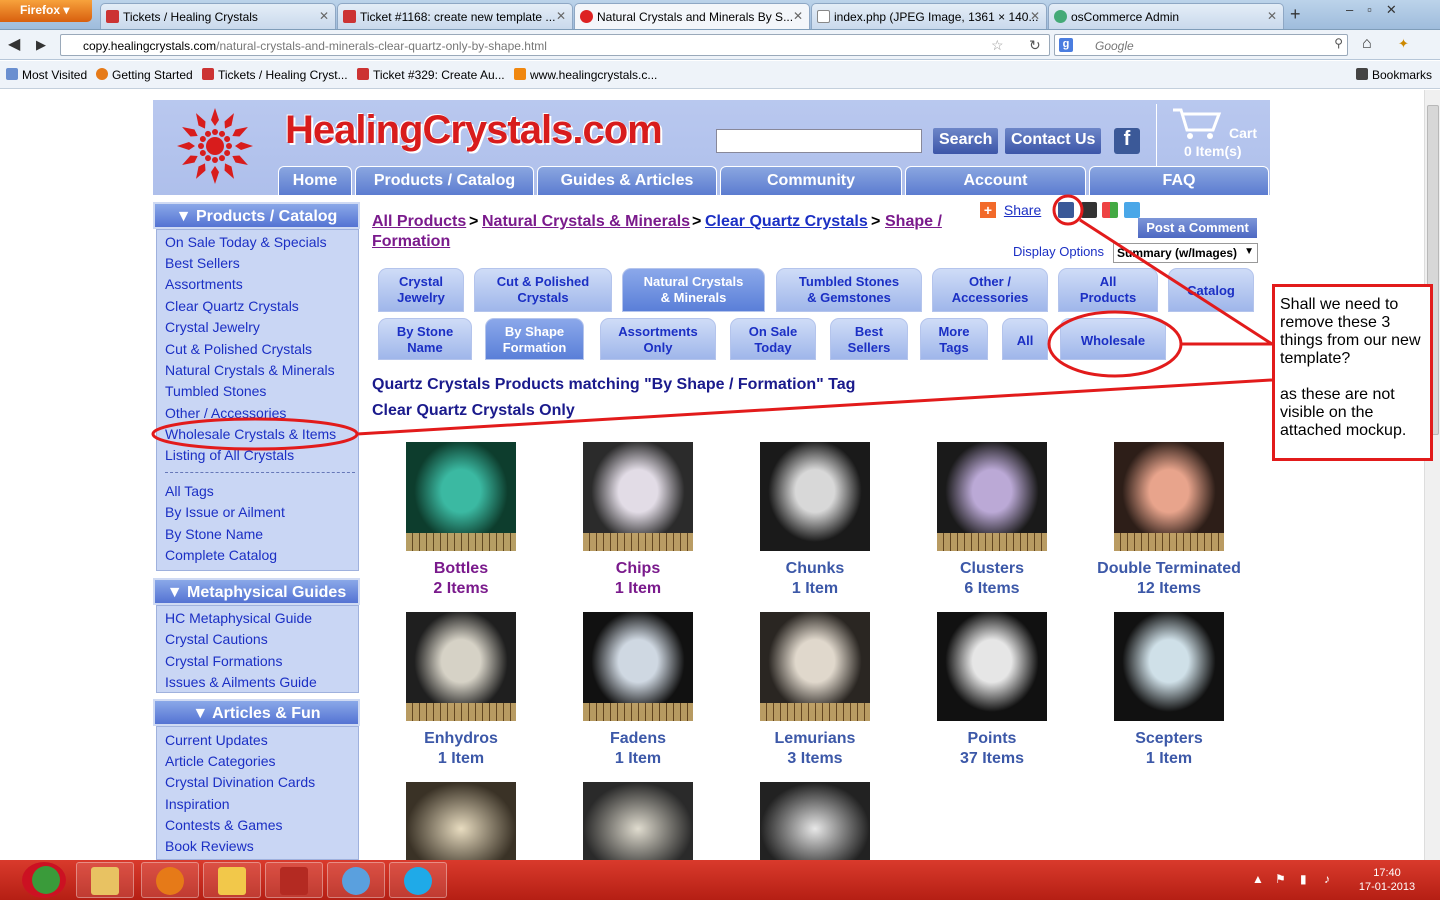 This screenshot has width=1440, height=900. What do you see at coordinates (256, 591) in the screenshot?
I see `metaphysical-guides-header: ▼ Metaphysical Guides` at bounding box center [256, 591].